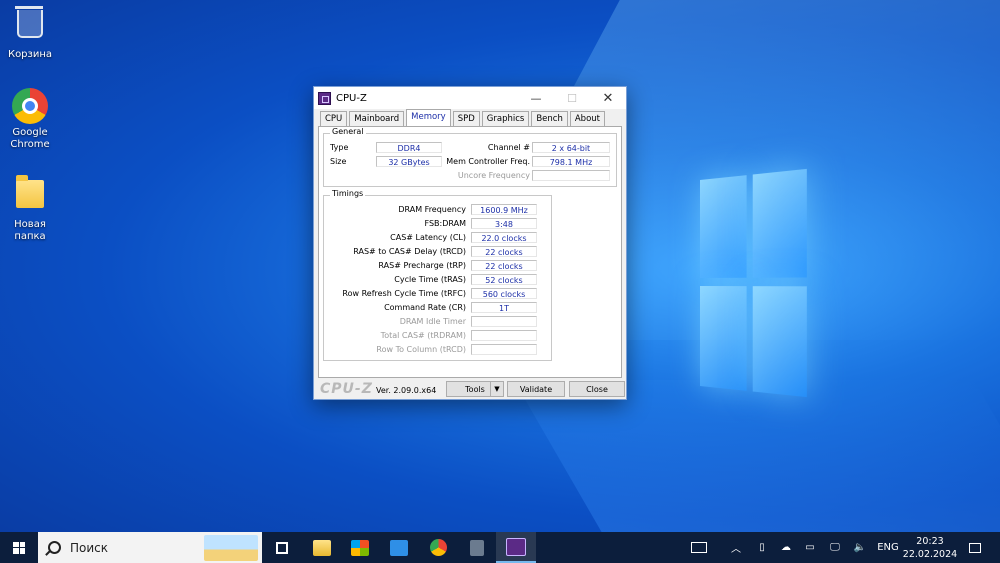  What do you see at coordinates (89, 548) in the screenshot?
I see `search-placeholder: Поиск` at bounding box center [89, 548].